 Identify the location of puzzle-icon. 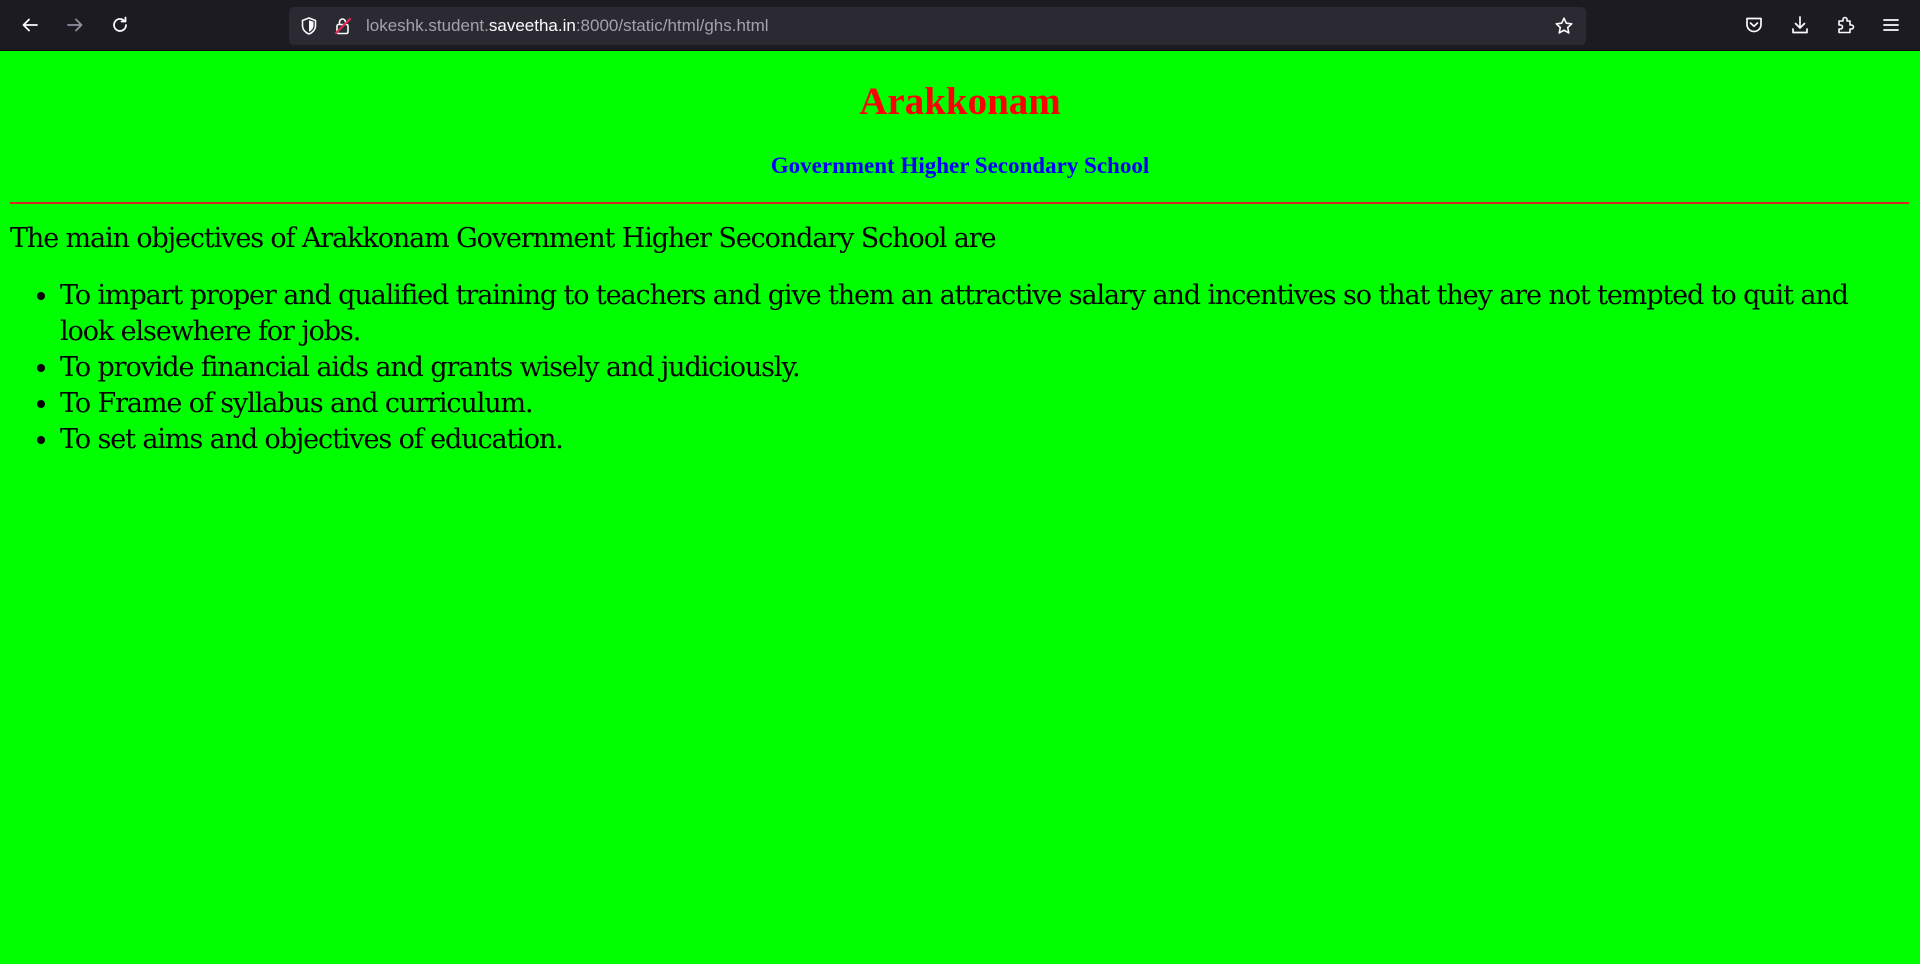
(1846, 25).